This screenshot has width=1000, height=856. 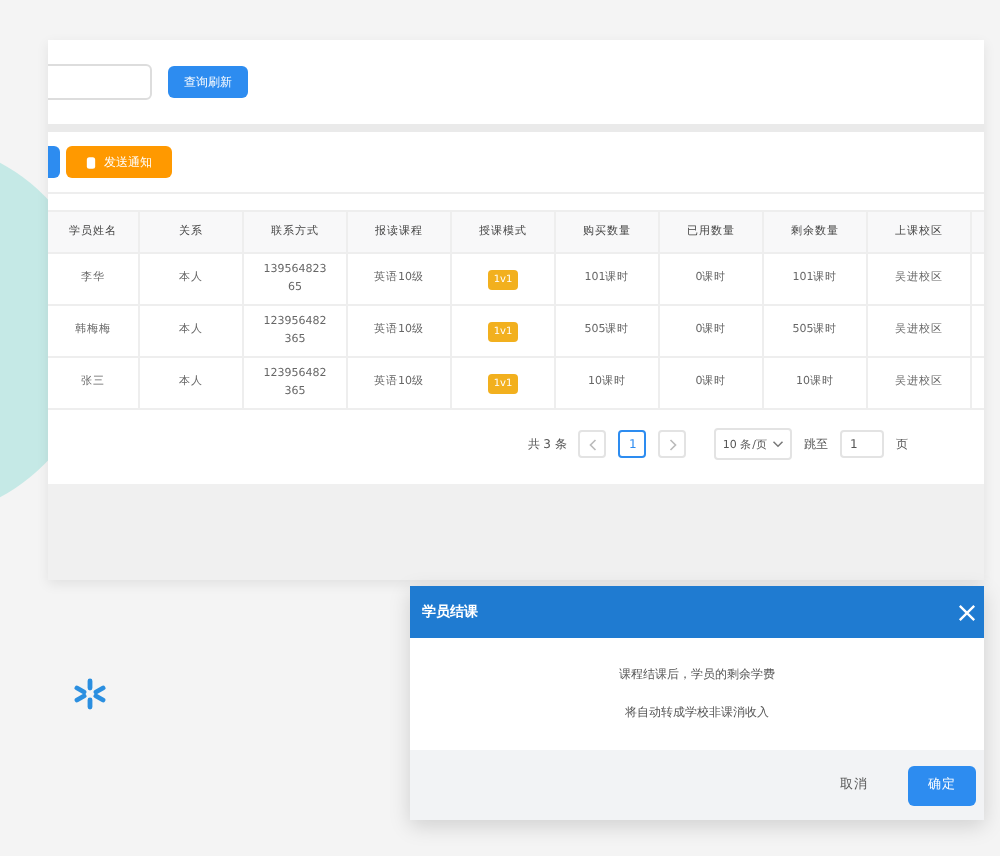 I want to click on prev-page-button, so click(x=592, y=444).